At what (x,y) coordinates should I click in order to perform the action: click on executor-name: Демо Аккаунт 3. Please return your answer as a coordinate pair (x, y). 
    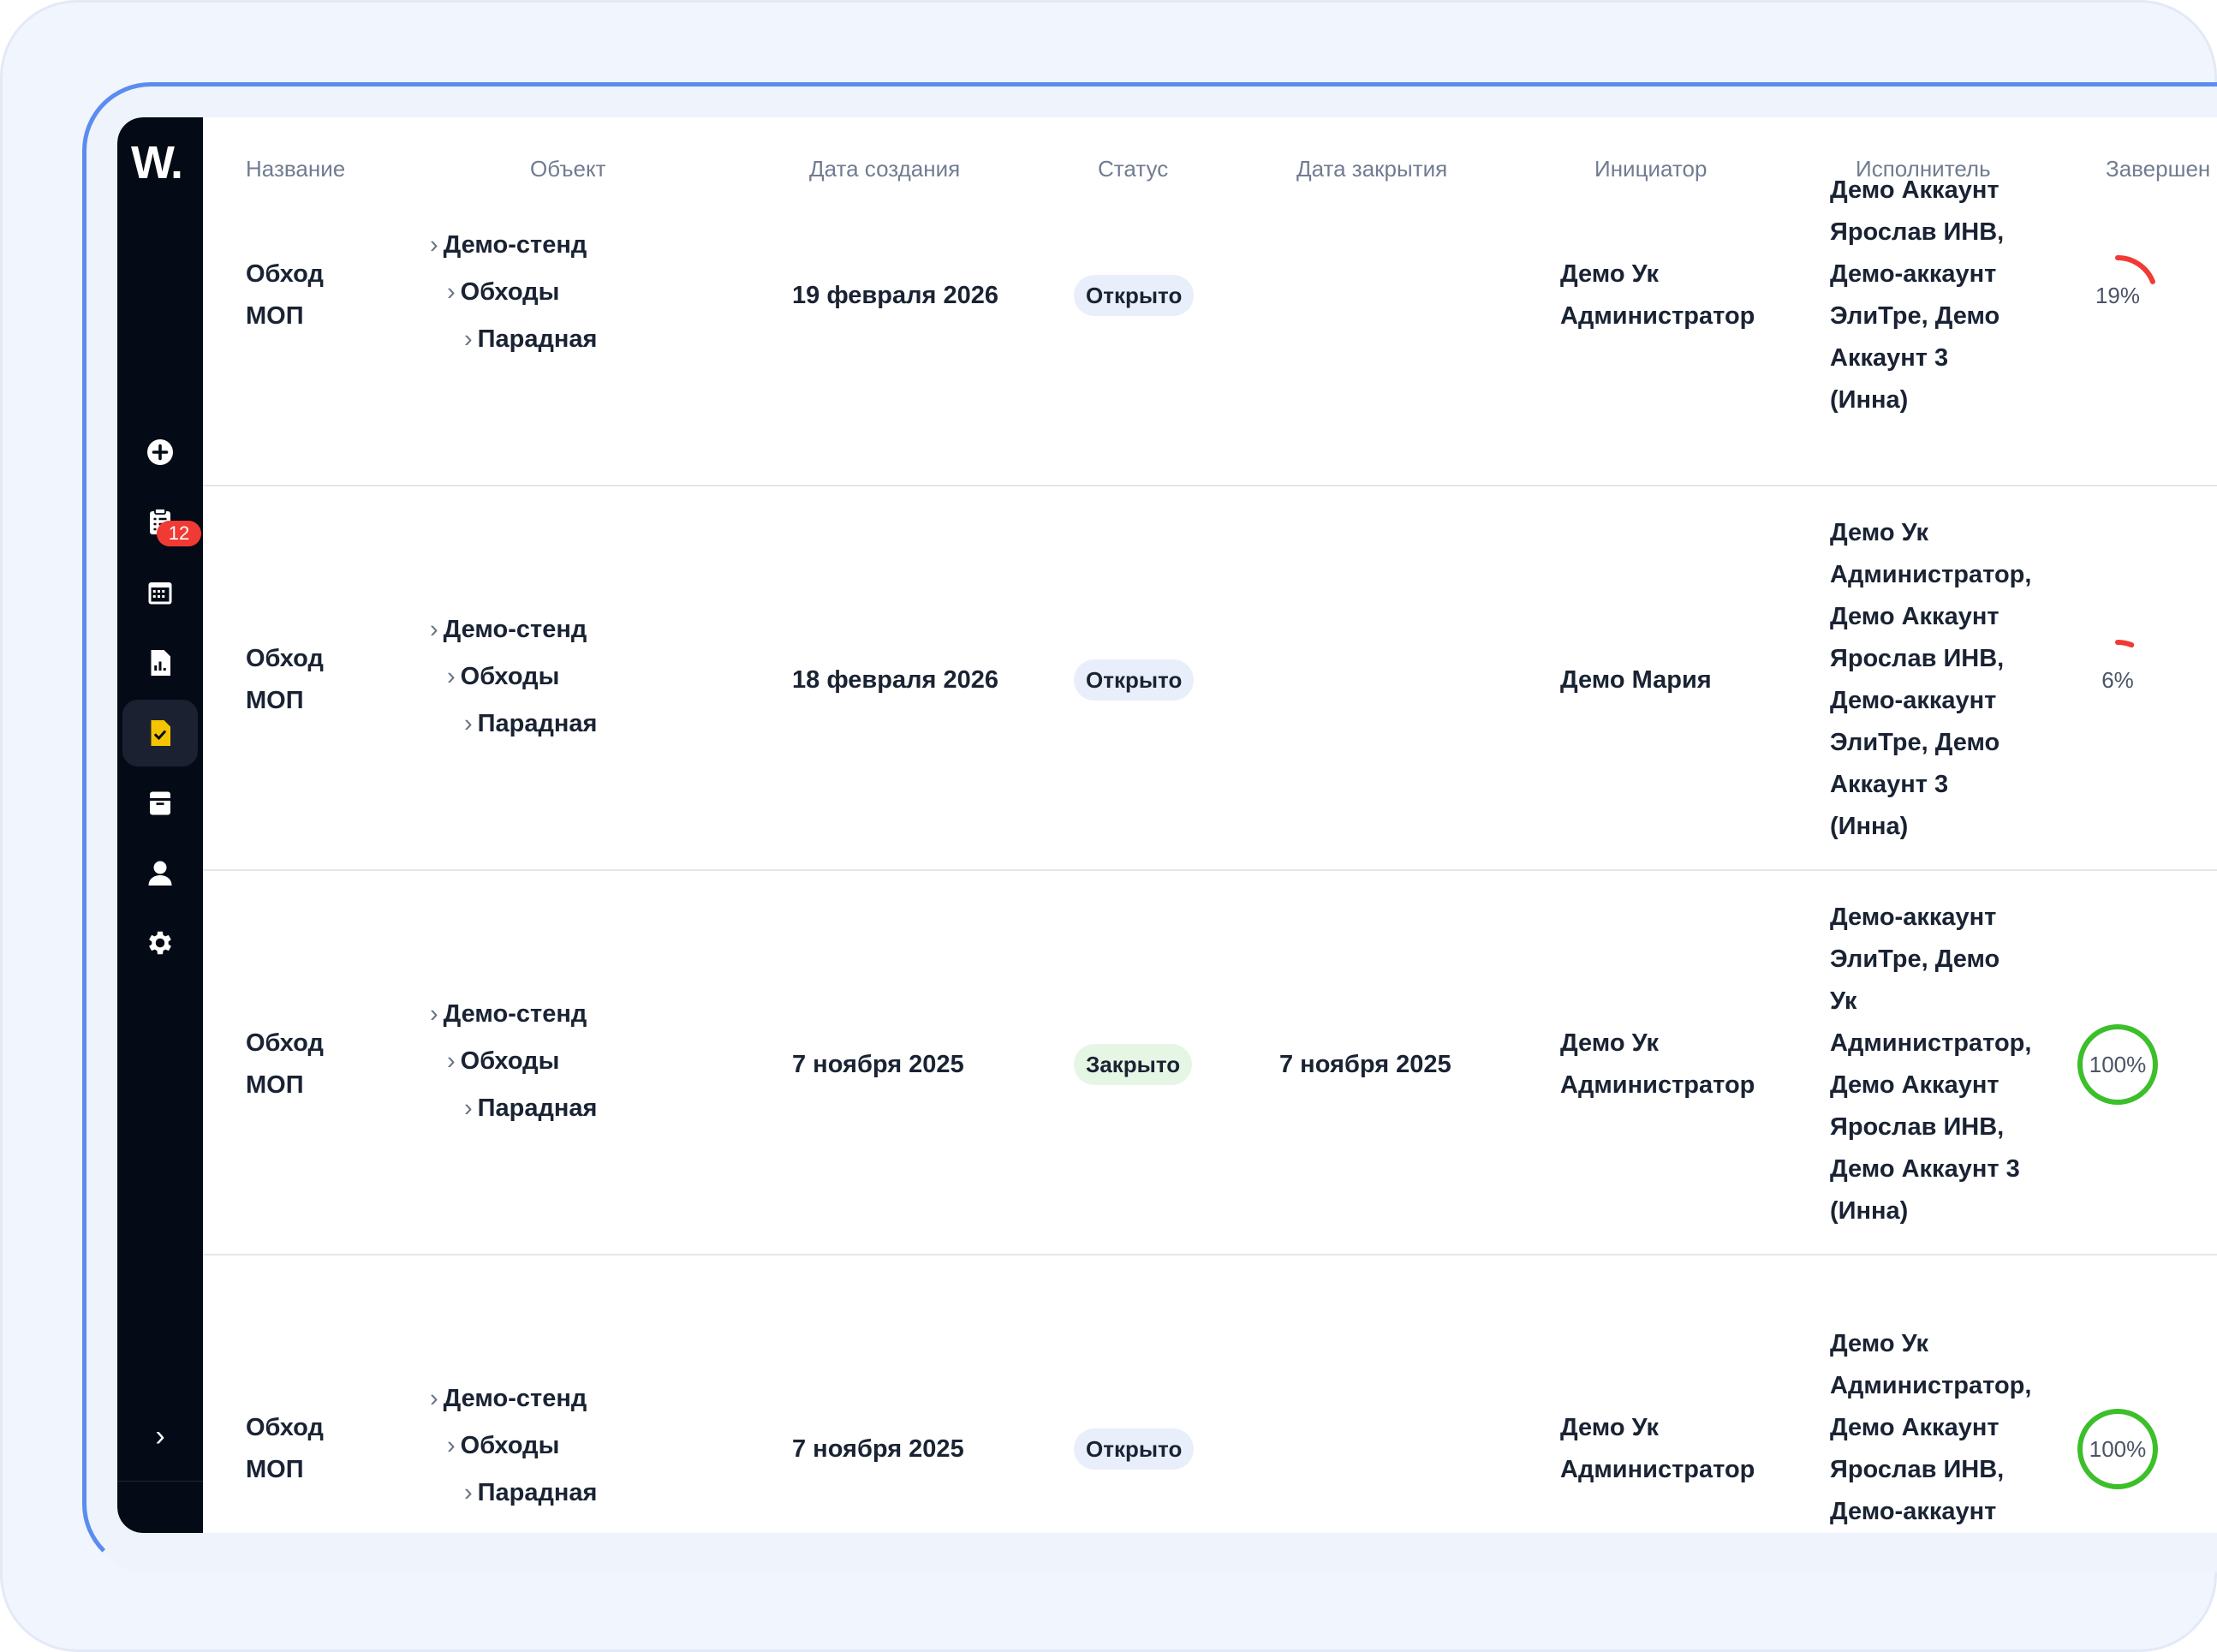
    Looking at the image, I should click on (1925, 1169).